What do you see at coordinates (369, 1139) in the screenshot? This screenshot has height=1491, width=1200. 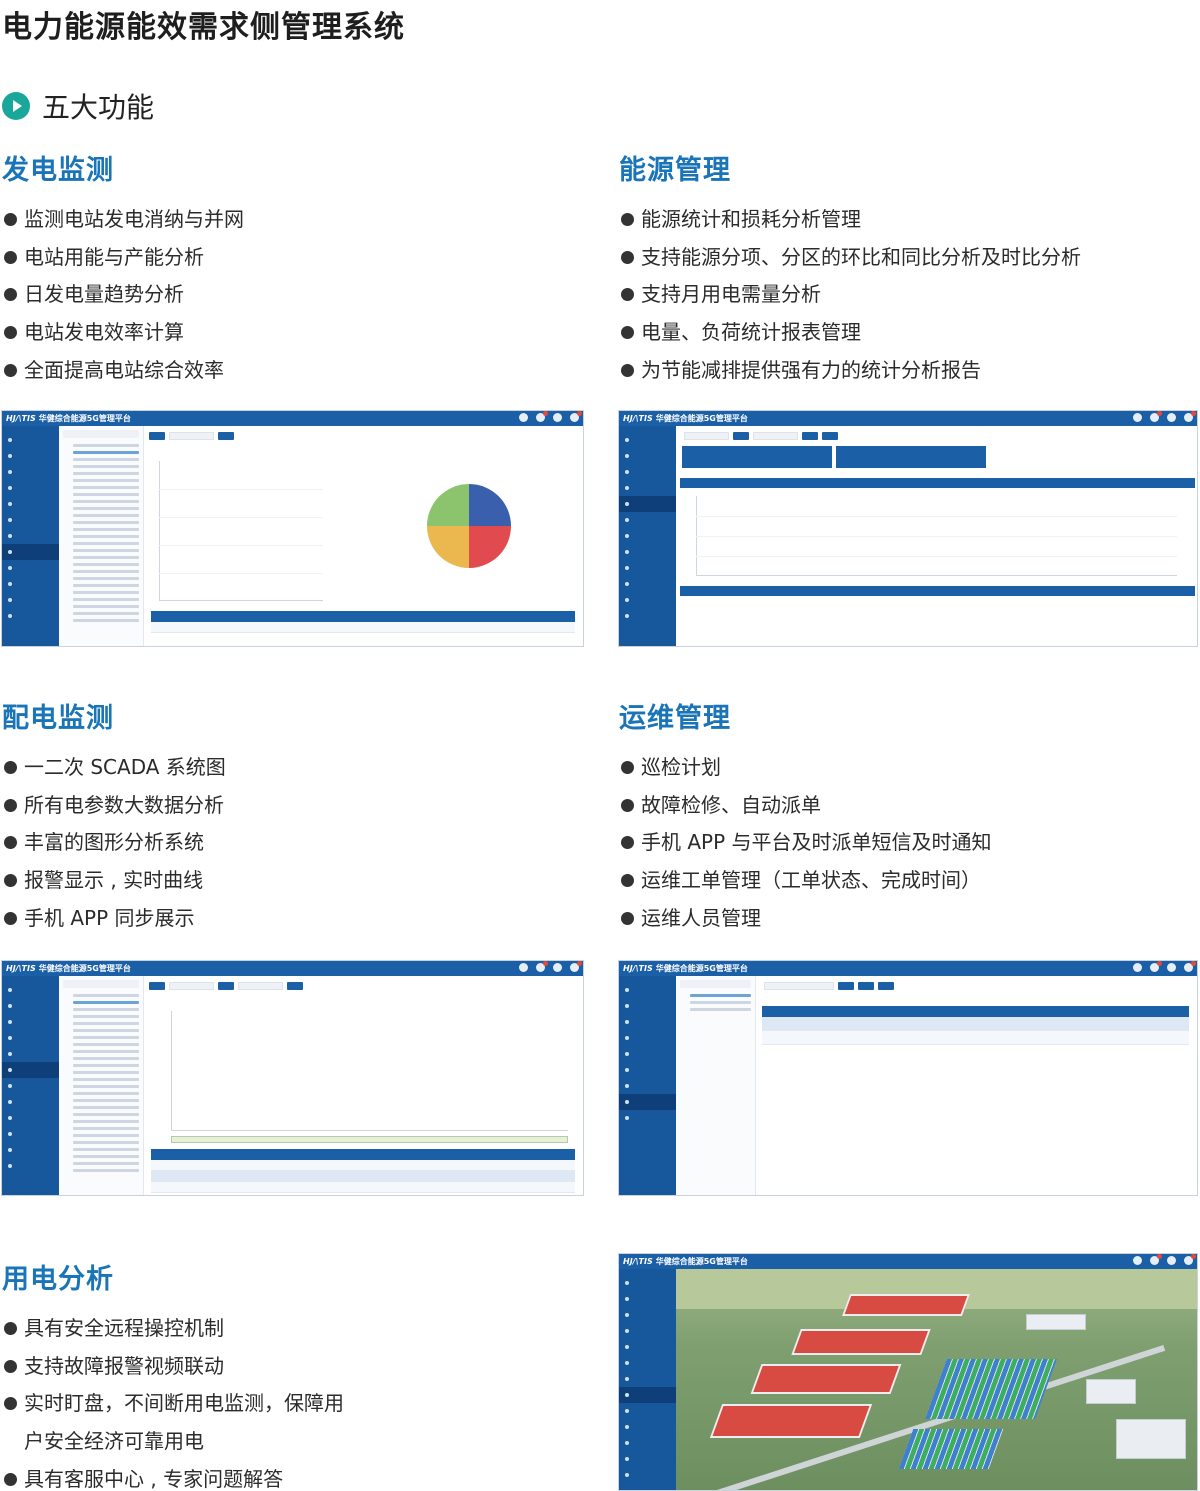 I see `time-range-slider` at bounding box center [369, 1139].